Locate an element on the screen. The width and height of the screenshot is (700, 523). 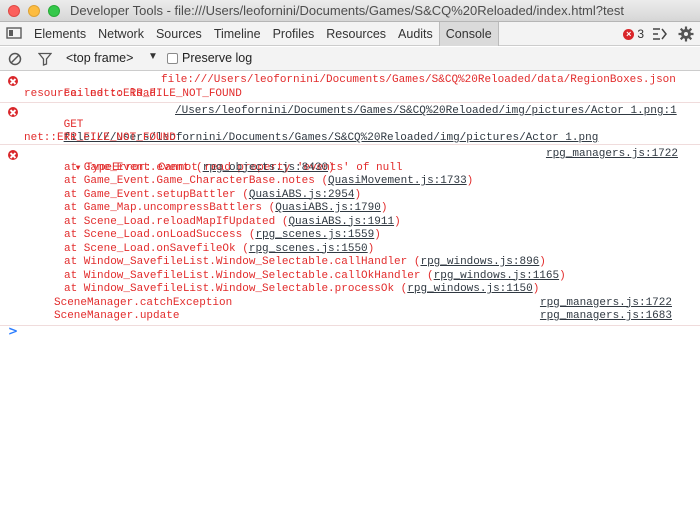
tab-resources: Resources is located at coordinates (356, 34).